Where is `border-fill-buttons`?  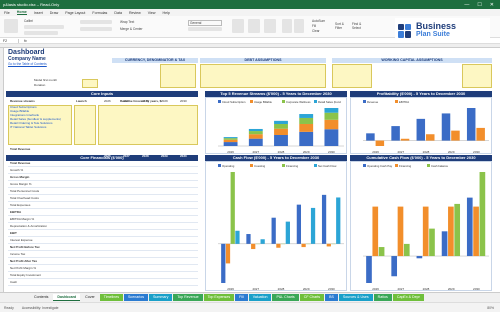
border-fill-buttons is located at coordinates (41, 33).